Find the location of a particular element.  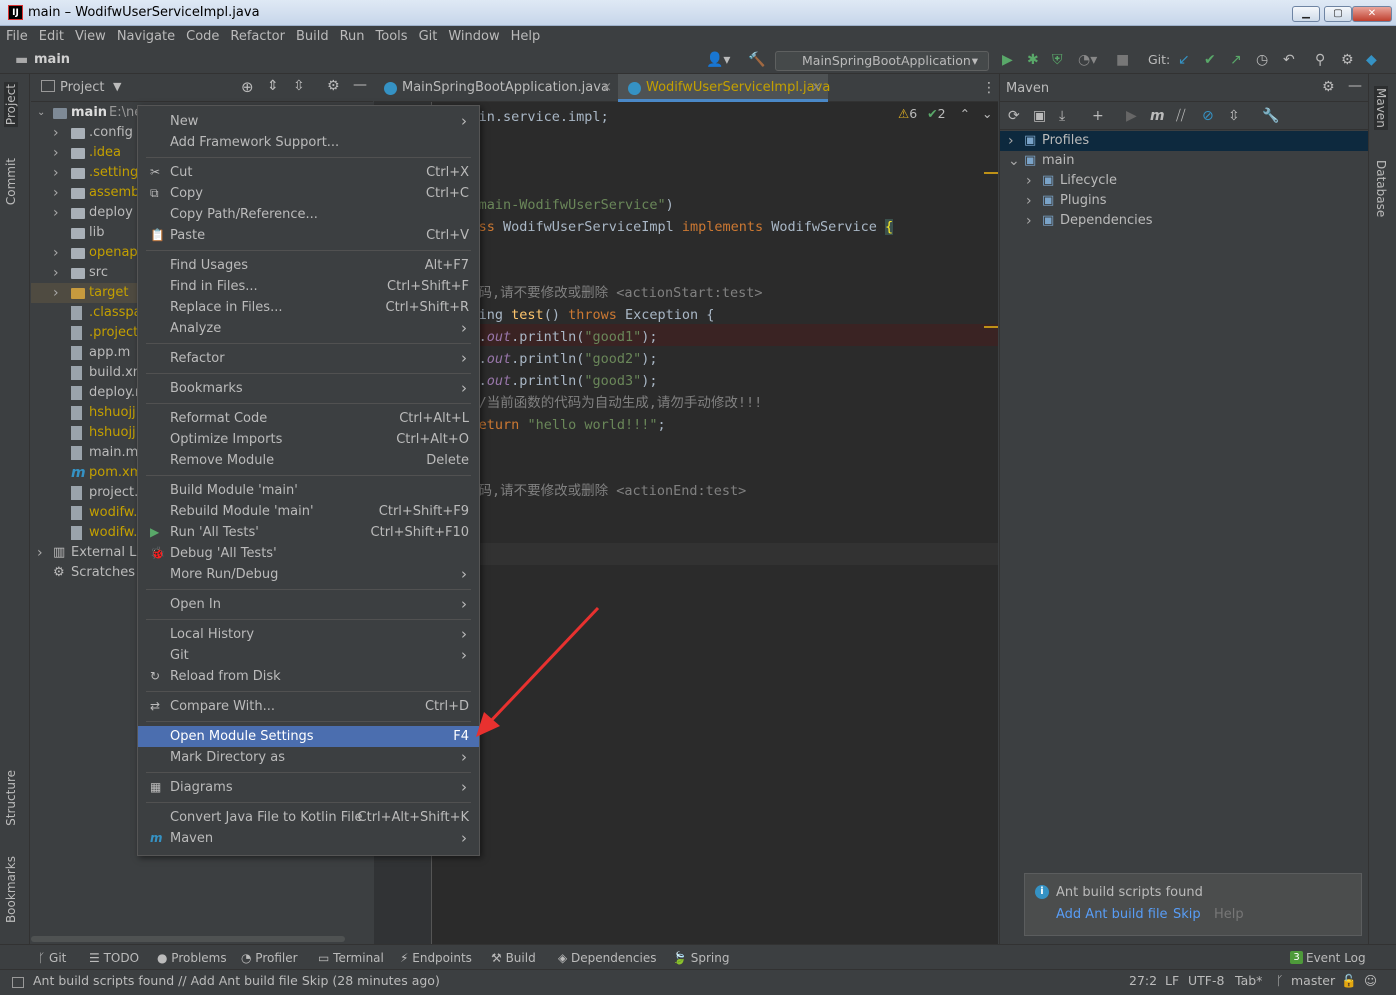

user-icon: 👤▾ is located at coordinates (718, 60).